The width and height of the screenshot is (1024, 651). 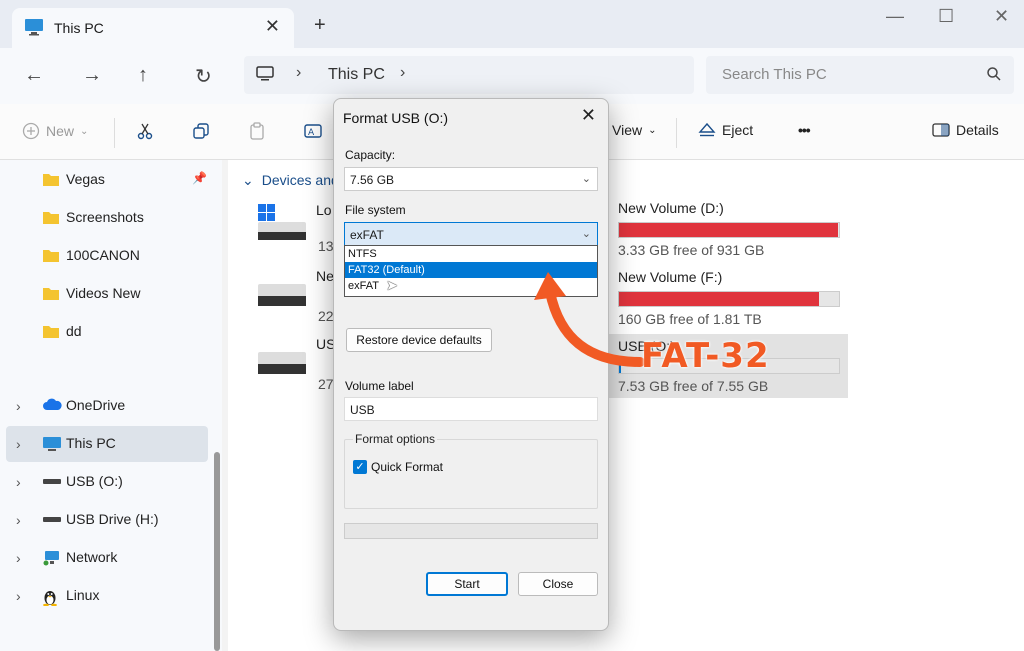 I want to click on minimize-button: —, so click(x=895, y=16).